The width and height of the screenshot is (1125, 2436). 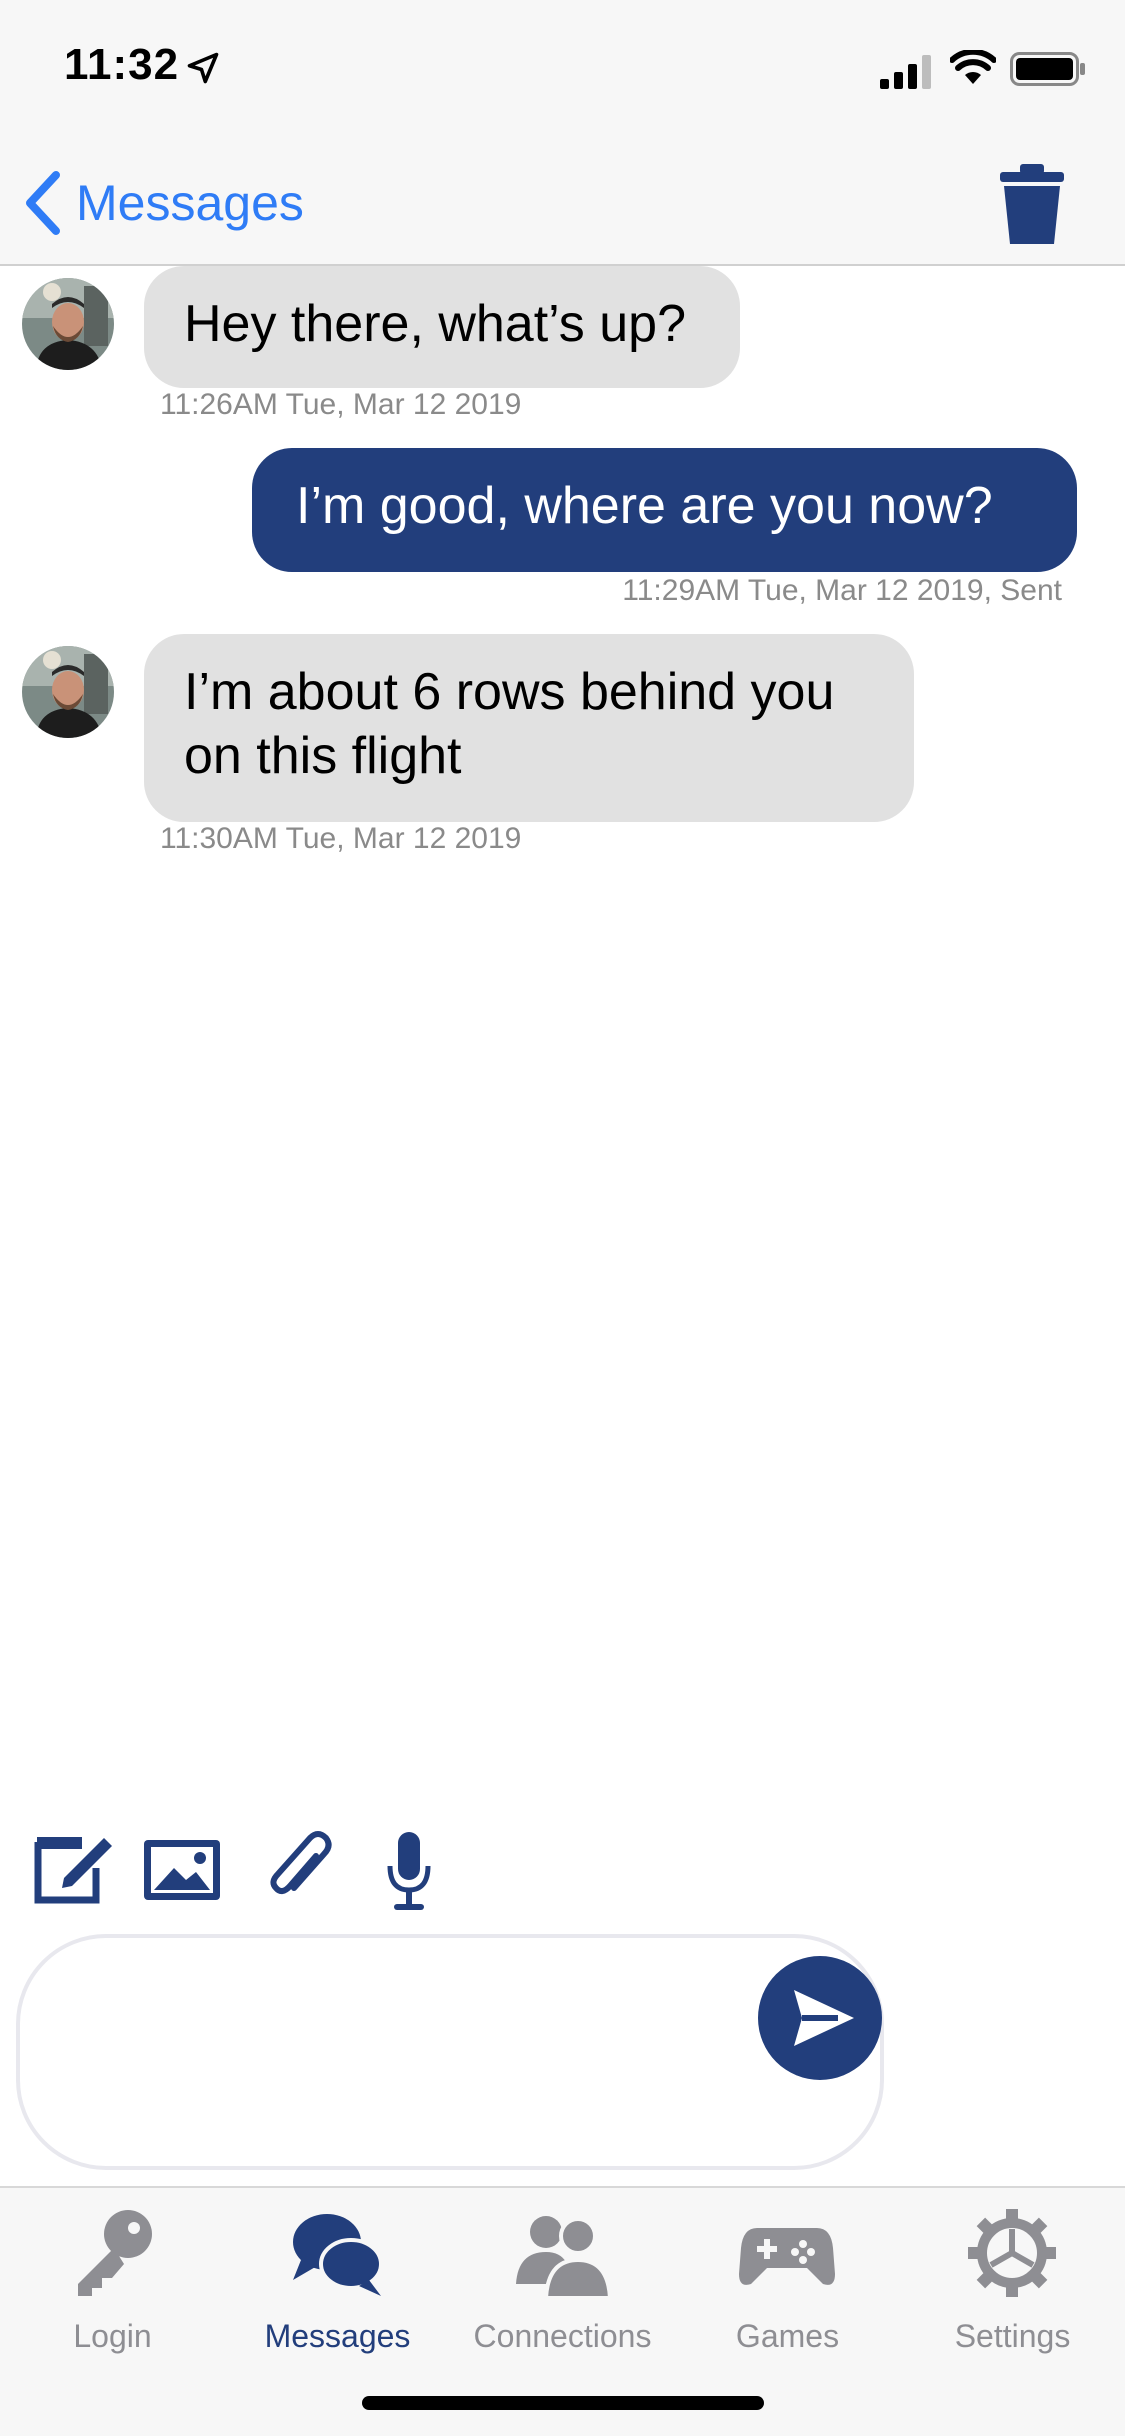 I want to click on message-bubble-incoming: Hey there, what’s up?, so click(x=442, y=327).